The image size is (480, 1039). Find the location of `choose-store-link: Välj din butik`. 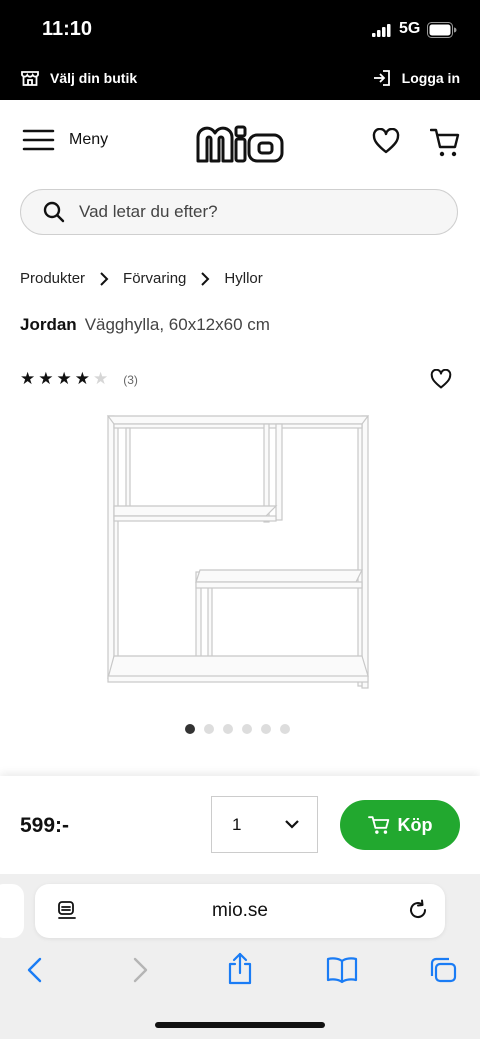

choose-store-link: Välj din butik is located at coordinates (78, 78).